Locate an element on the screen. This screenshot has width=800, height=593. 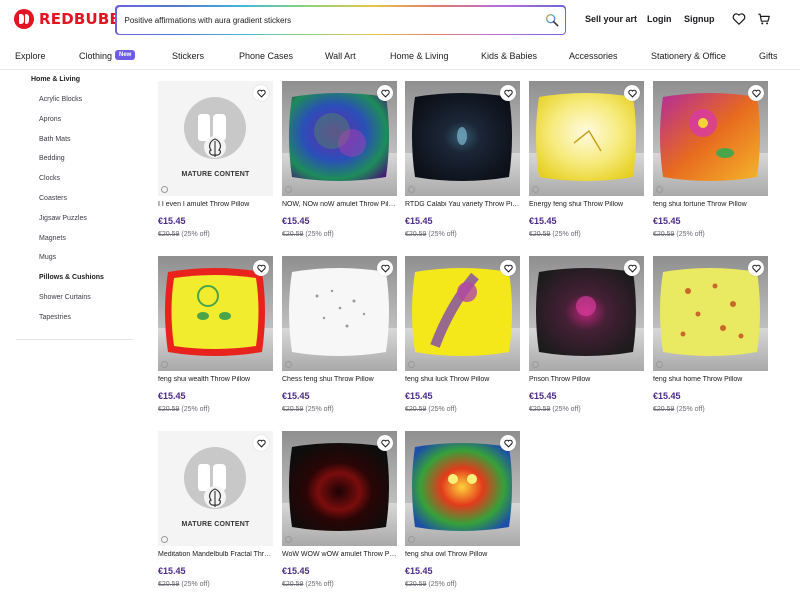
sidebar-item-bedding: Bedding is located at coordinates (52, 158).